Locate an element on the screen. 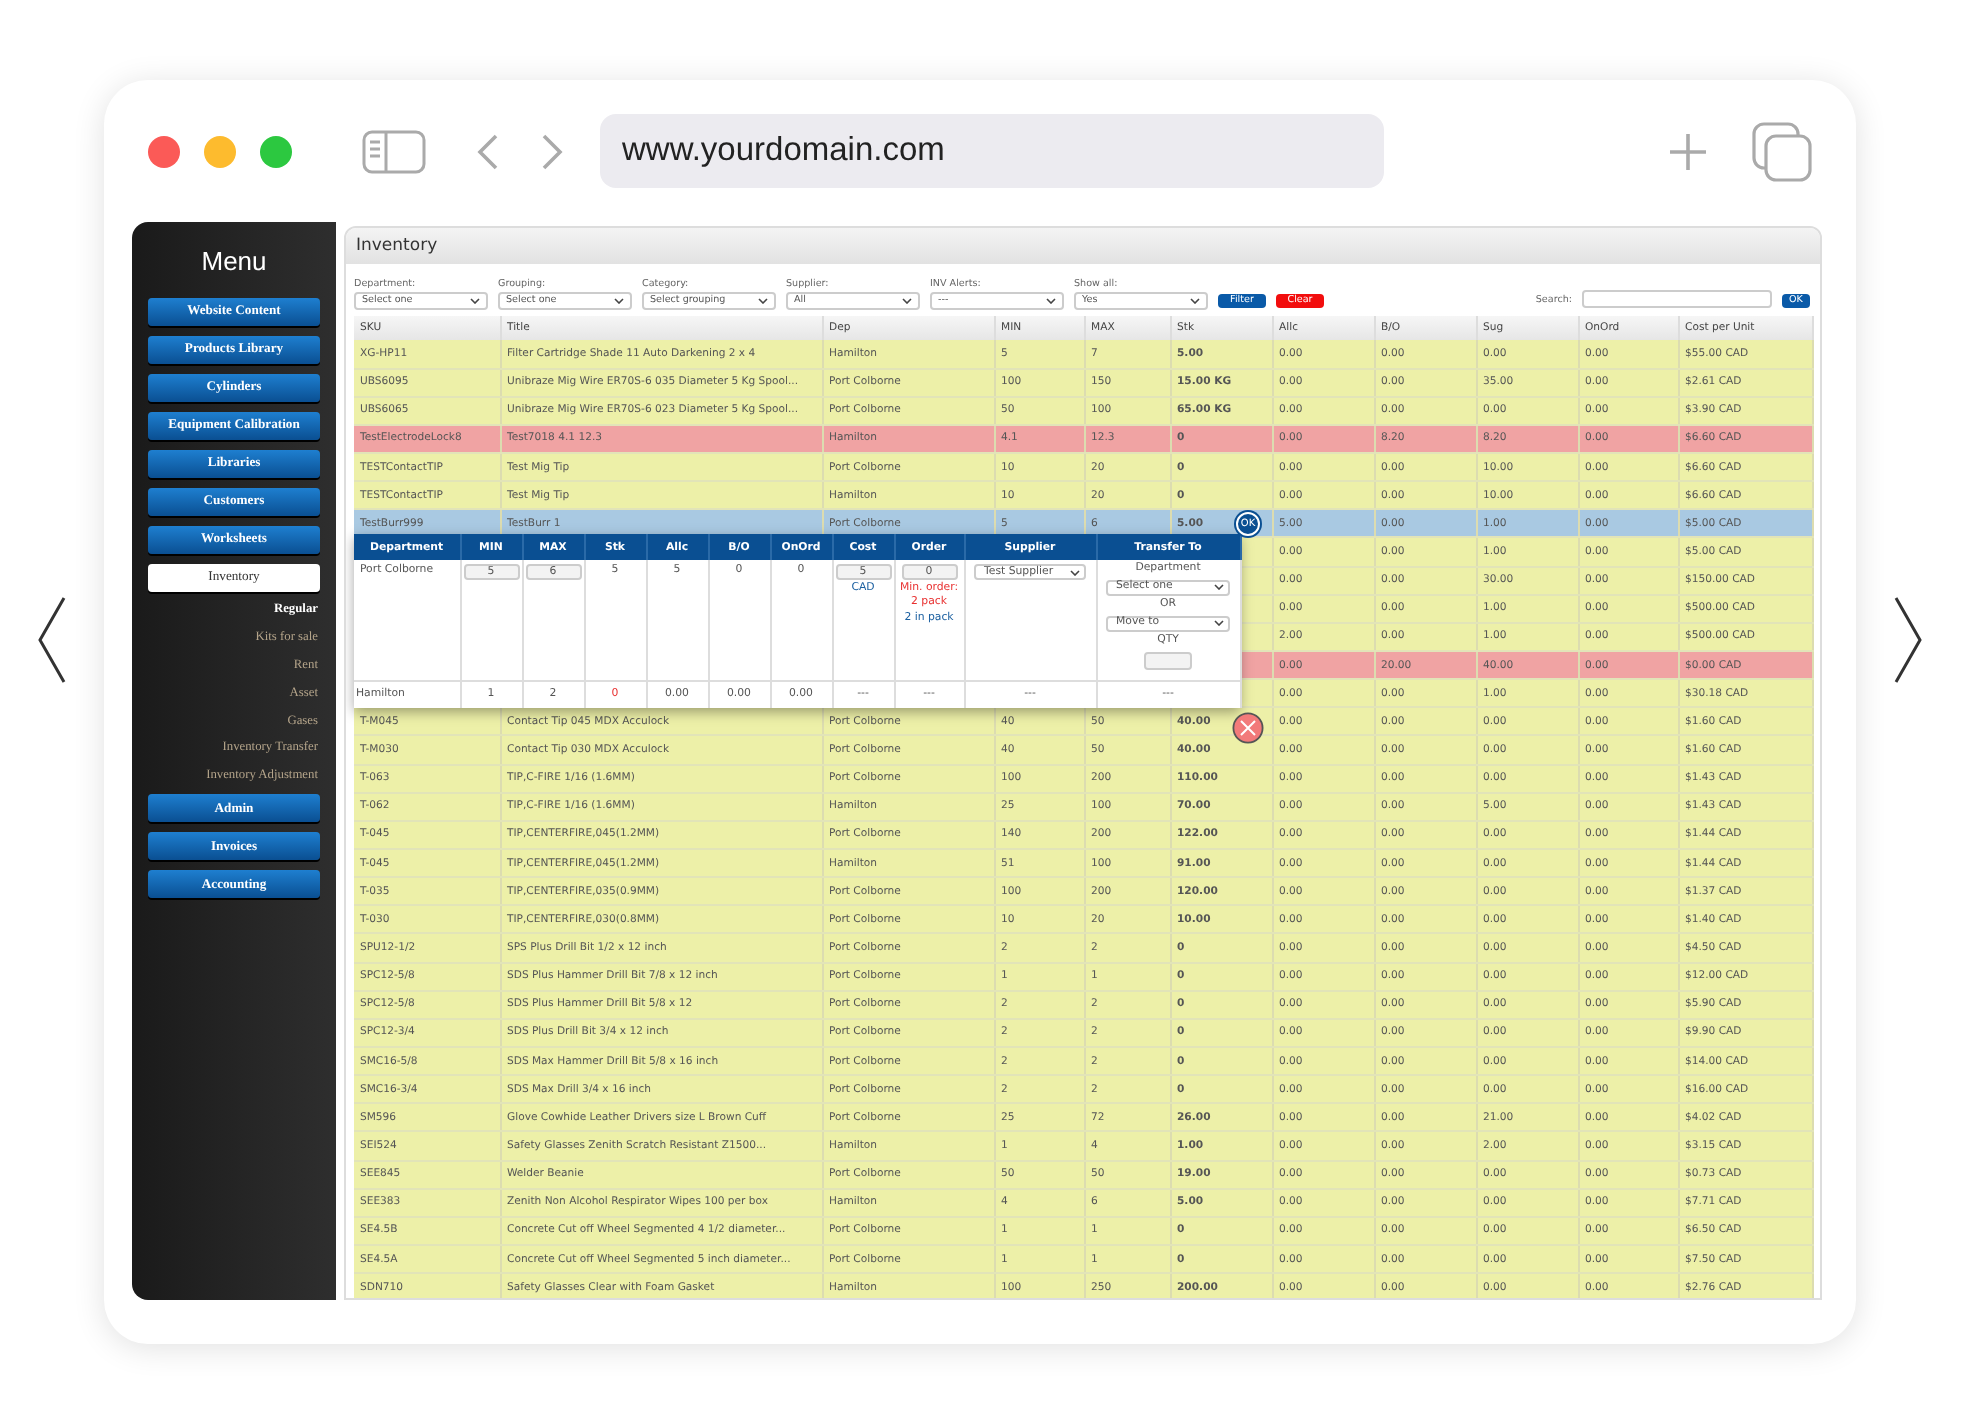 The image size is (1962, 1410). menu-title: Menu is located at coordinates (234, 261).